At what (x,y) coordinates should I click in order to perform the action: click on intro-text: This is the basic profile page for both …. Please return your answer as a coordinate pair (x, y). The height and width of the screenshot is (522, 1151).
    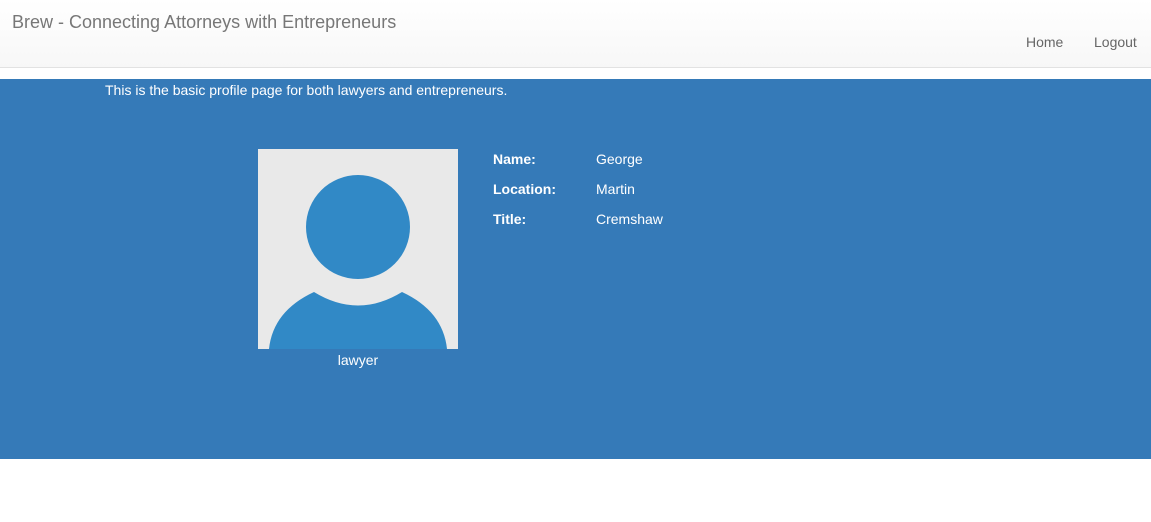
    Looking at the image, I should click on (306, 90).